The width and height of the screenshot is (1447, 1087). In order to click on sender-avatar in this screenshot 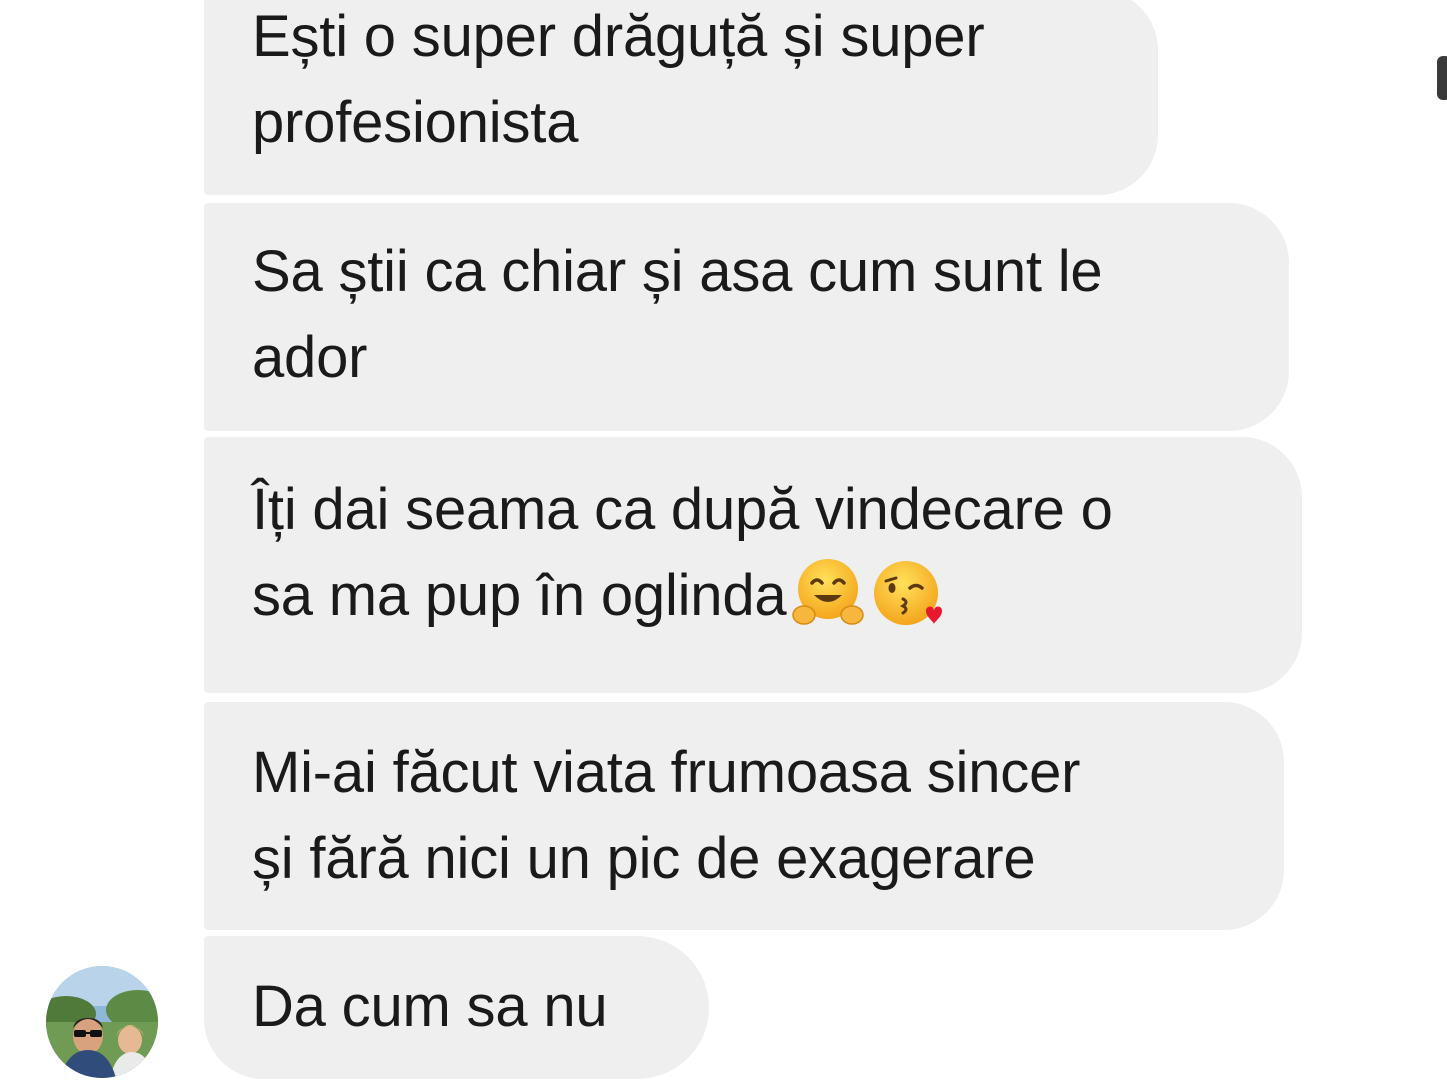, I will do `click(102, 1022)`.